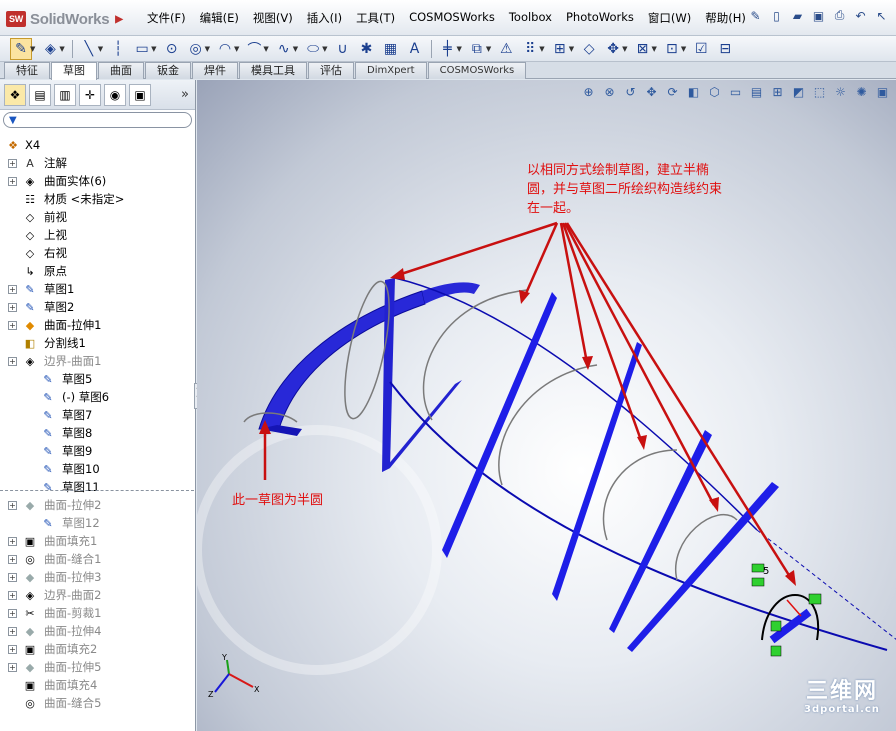 This screenshot has height=731, width=896. What do you see at coordinates (97, 145) in the screenshot?
I see `tree-root: ❖ X4` at bounding box center [97, 145].